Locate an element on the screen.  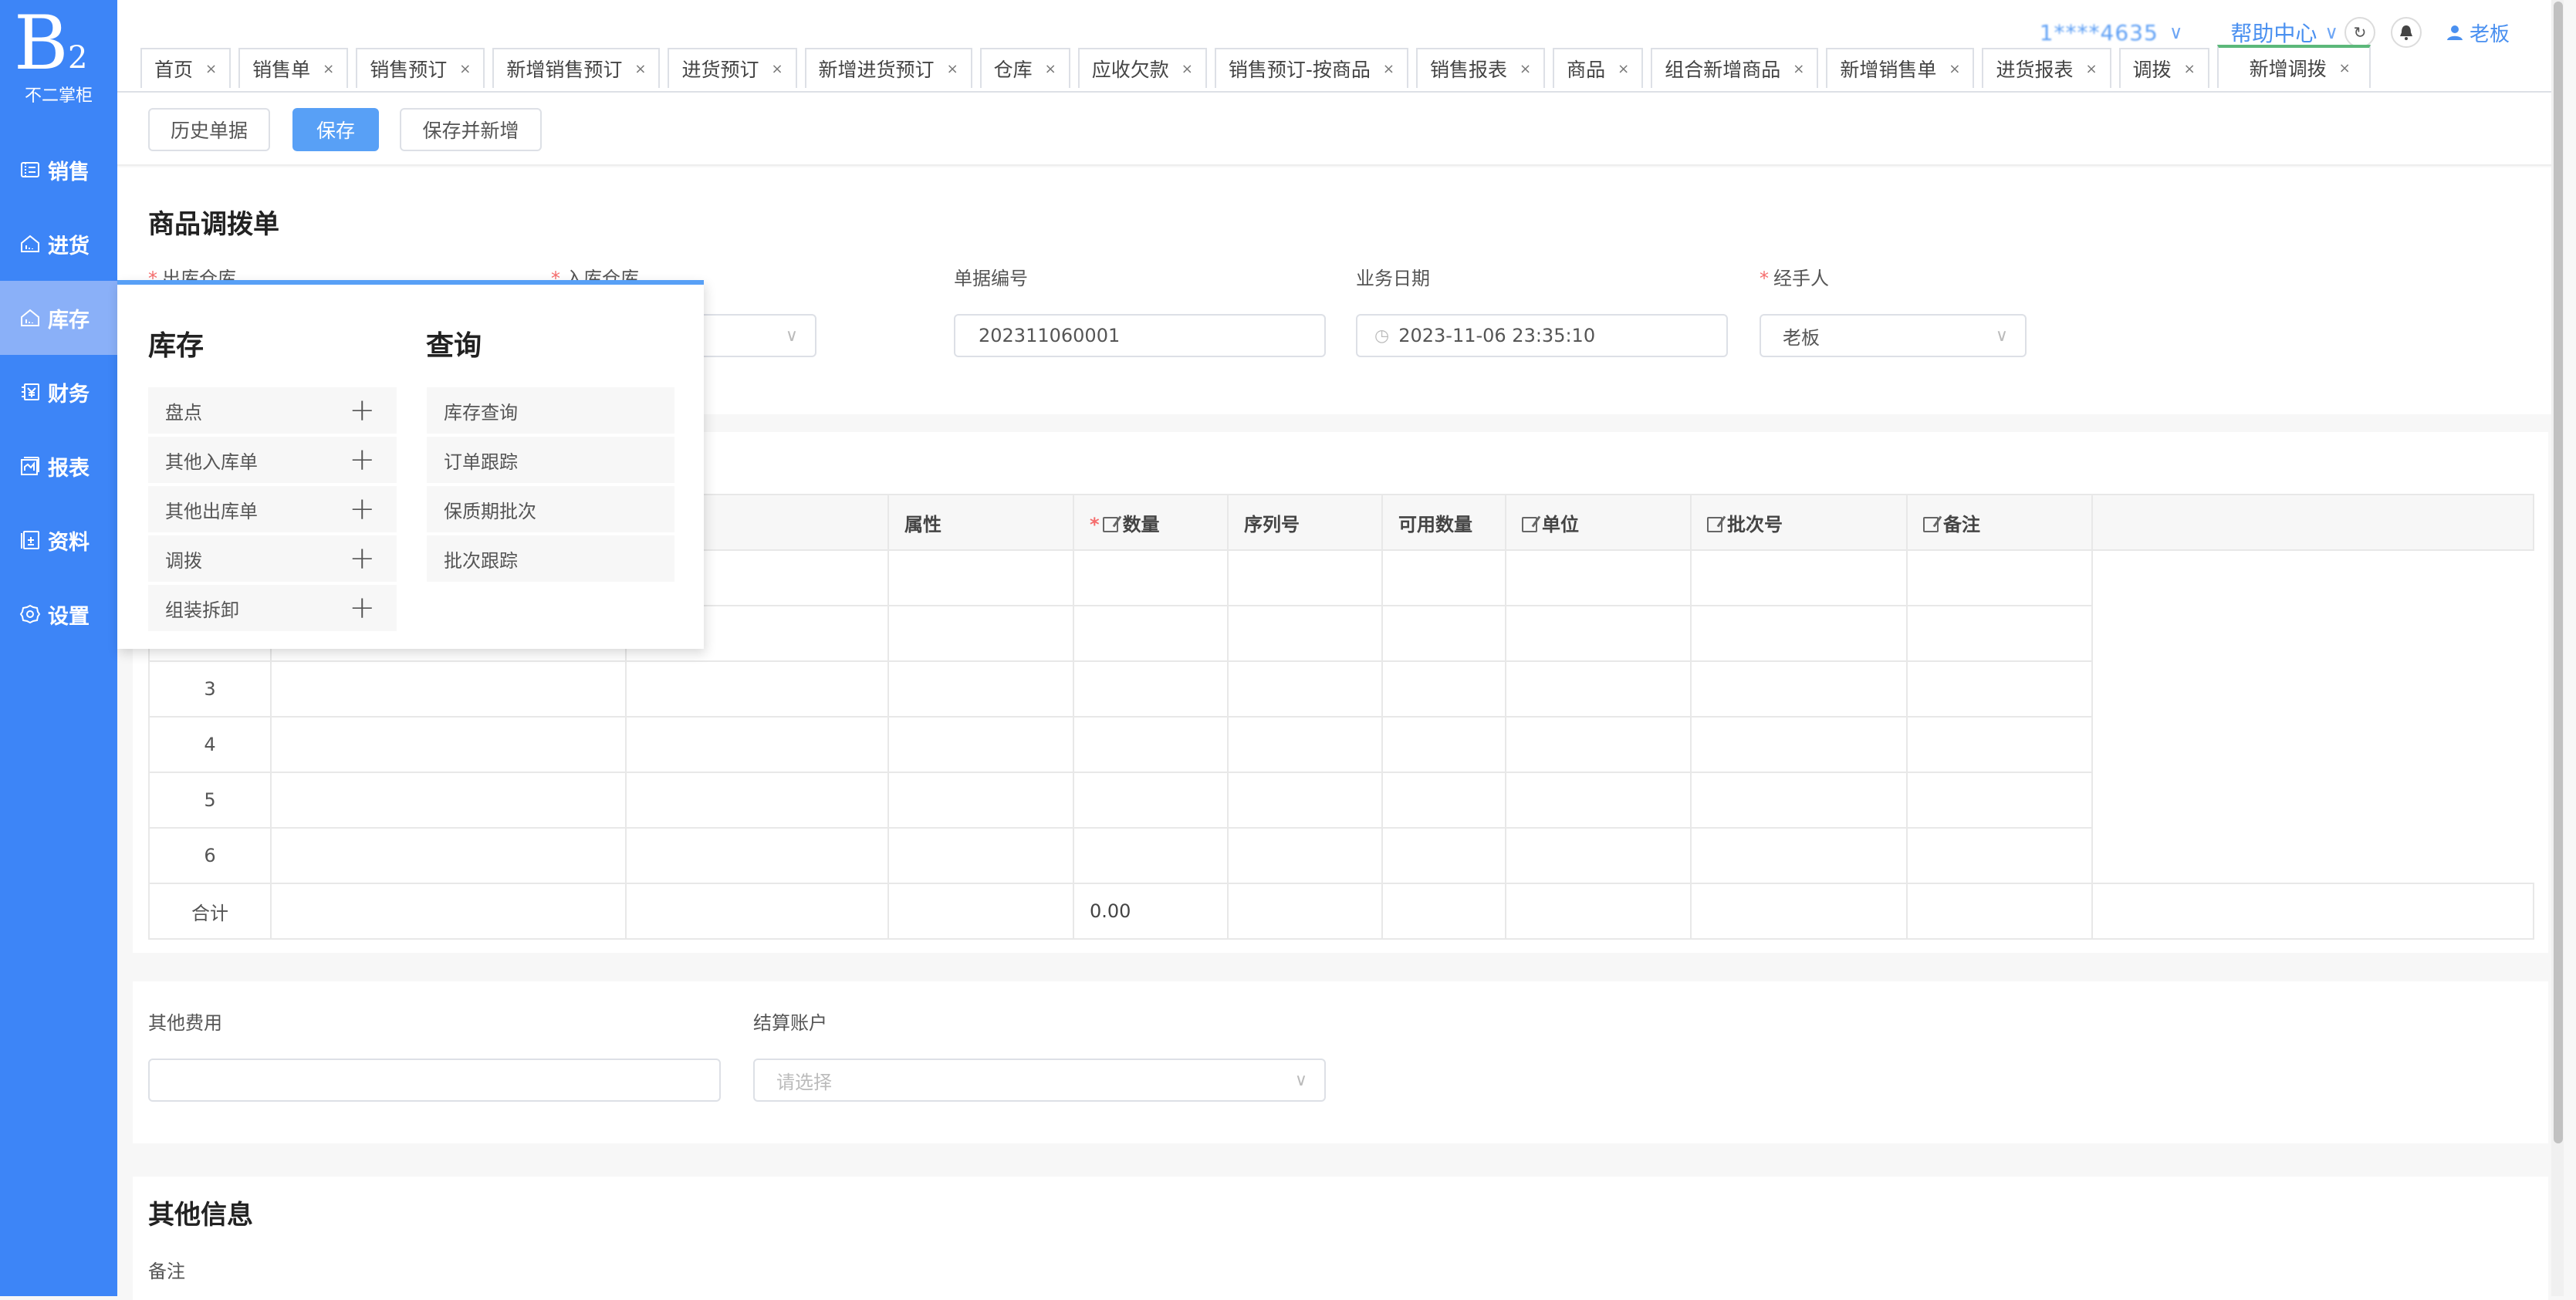
table-row: 3 is located at coordinates (1341, 689).